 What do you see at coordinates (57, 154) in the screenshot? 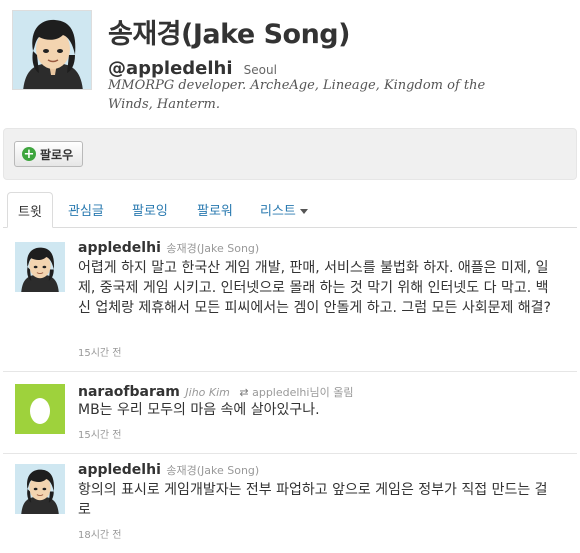
I see `follow-button-label: 팔로우` at bounding box center [57, 154].